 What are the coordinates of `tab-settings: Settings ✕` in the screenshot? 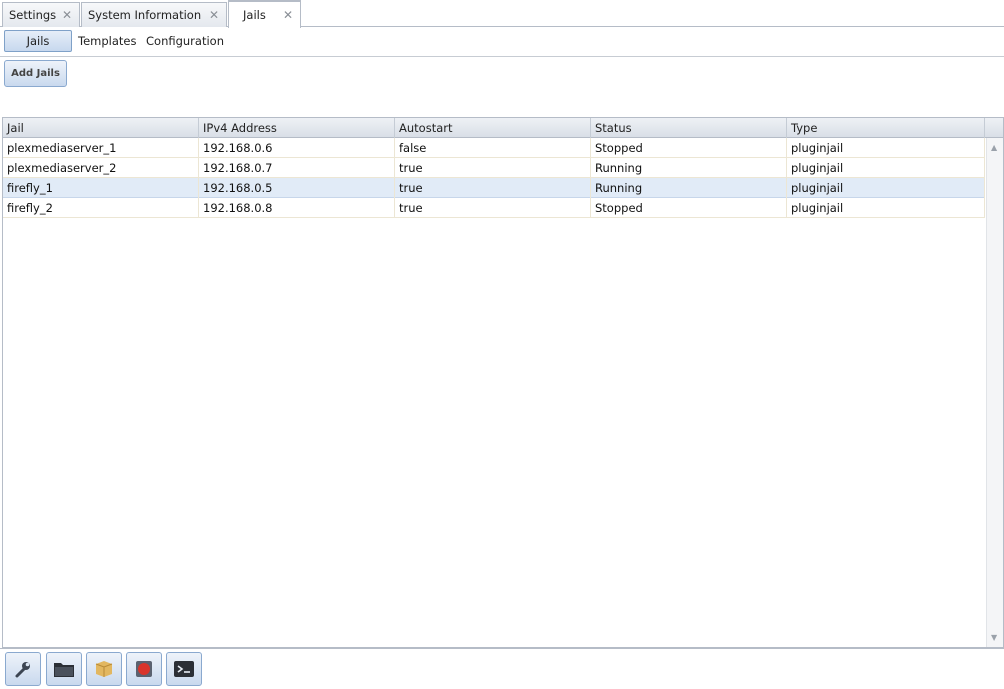 It's located at (41, 14).